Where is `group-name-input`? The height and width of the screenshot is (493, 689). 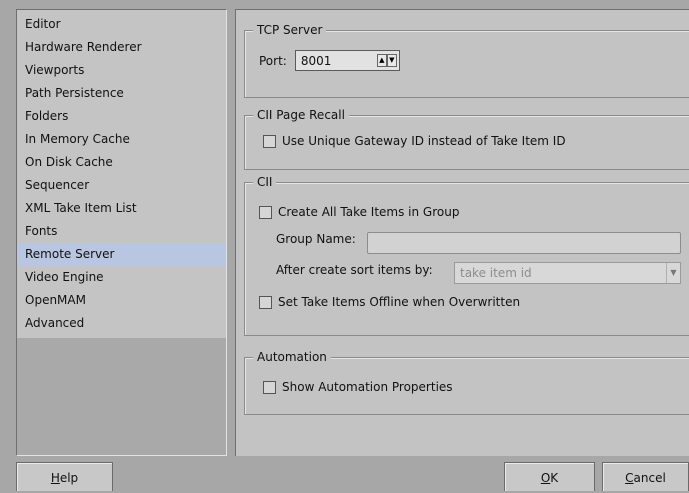
group-name-input is located at coordinates (524, 243).